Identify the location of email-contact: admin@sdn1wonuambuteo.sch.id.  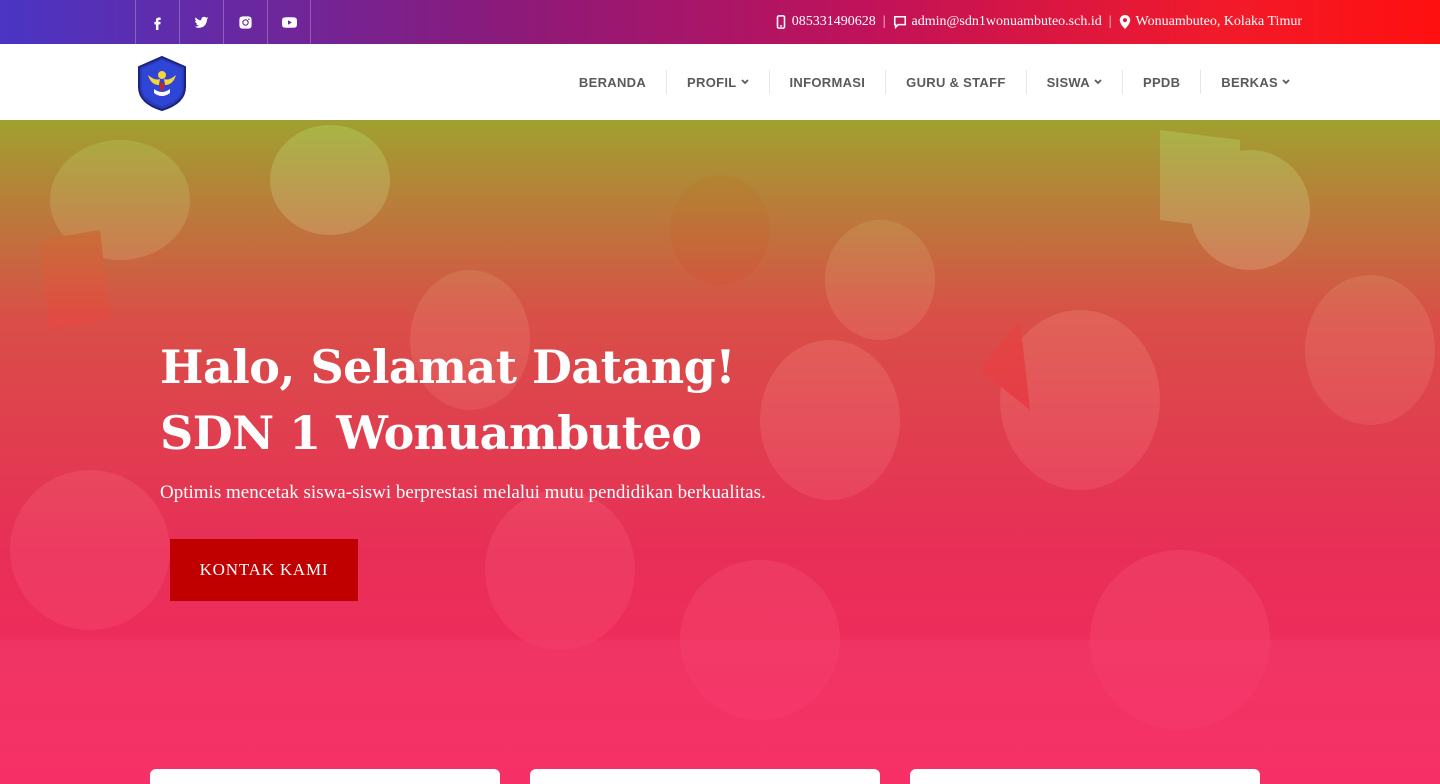
(997, 22).